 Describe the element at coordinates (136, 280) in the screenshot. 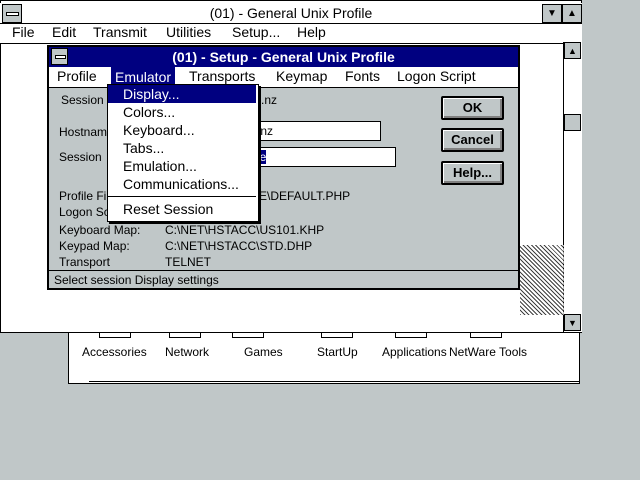

I see `status-text: Select session Display settings` at that location.